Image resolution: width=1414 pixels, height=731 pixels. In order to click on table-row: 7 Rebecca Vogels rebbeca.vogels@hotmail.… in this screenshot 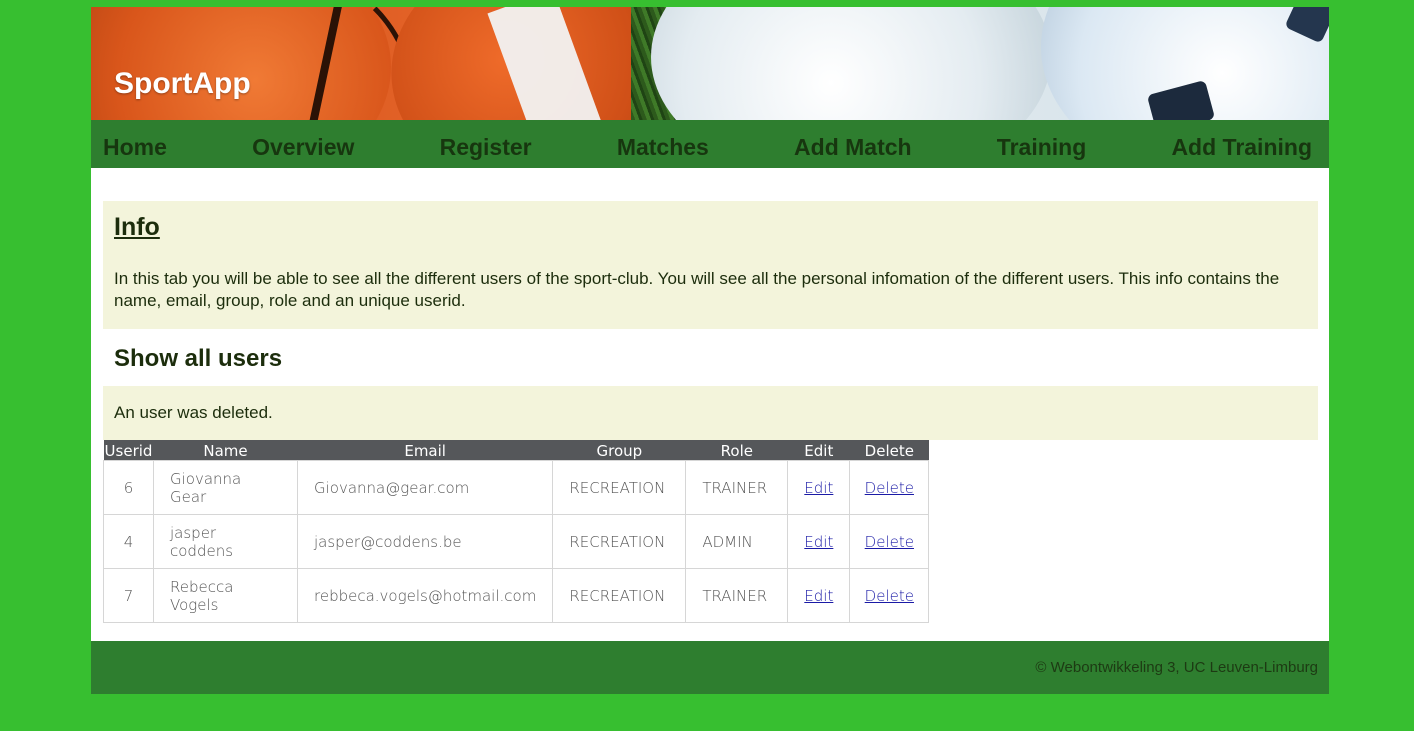, I will do `click(516, 595)`.